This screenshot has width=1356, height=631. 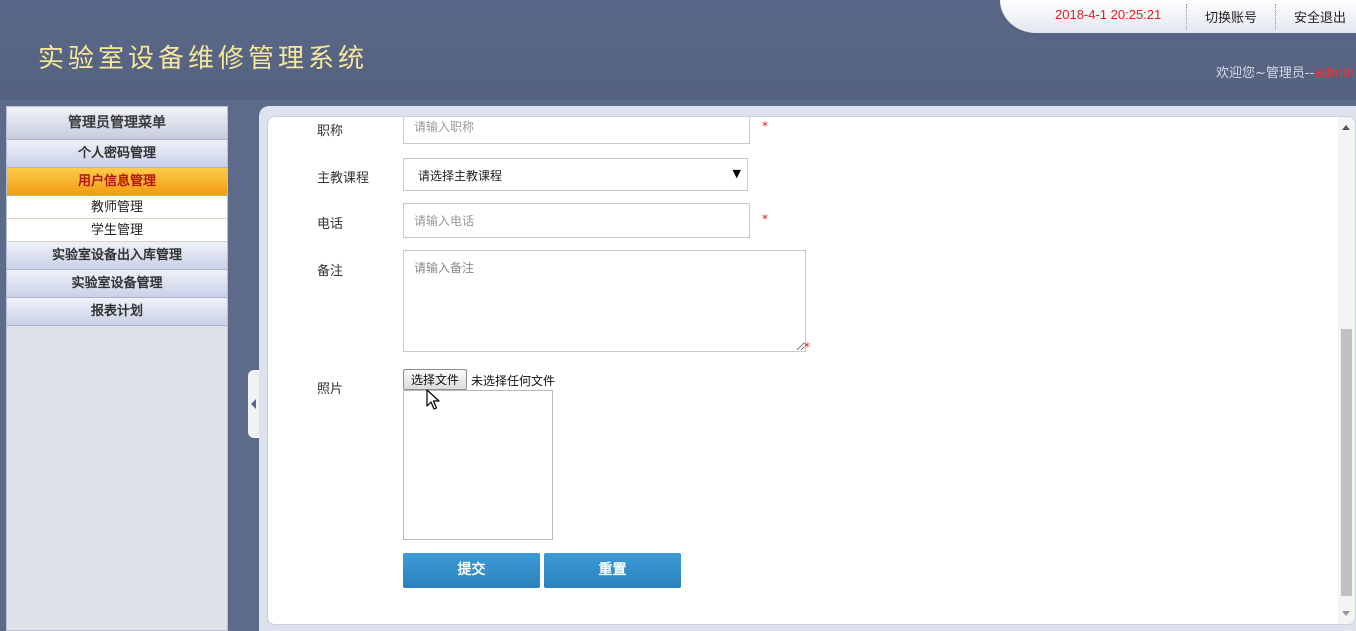 I want to click on file-status: 未选择任何文件, so click(x=513, y=381).